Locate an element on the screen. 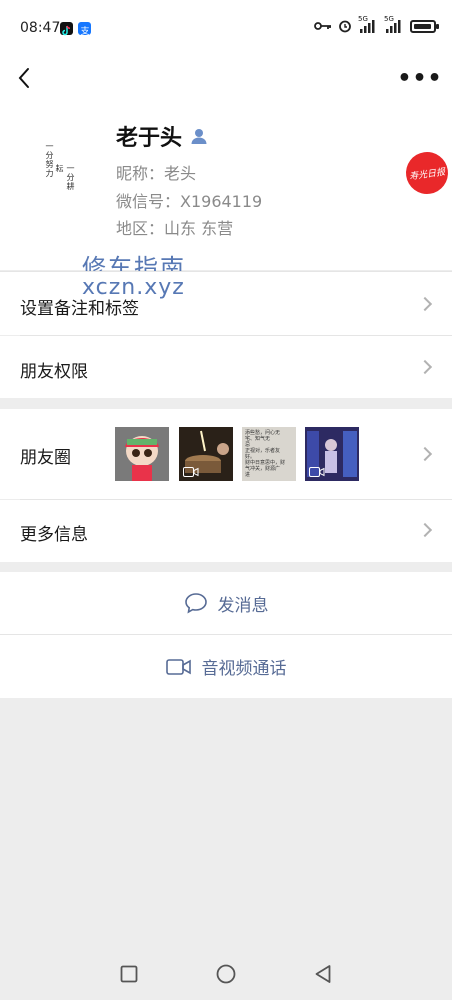 The height and width of the screenshot is (1000, 452). alarm-icon is located at coordinates (345, 26).